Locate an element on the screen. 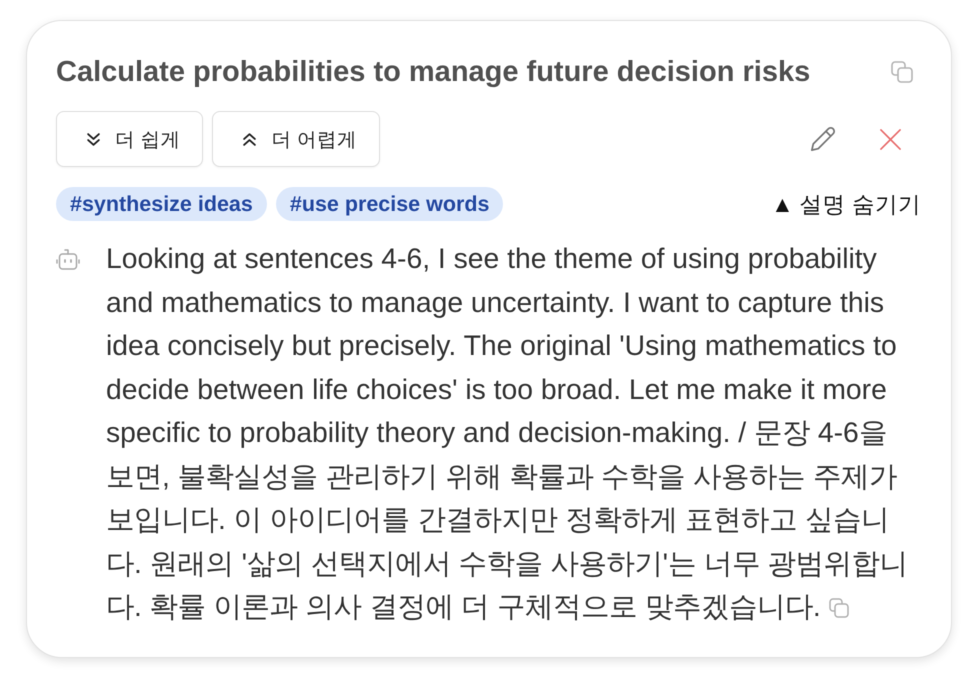  double-chevron-down-icon is located at coordinates (93, 139).